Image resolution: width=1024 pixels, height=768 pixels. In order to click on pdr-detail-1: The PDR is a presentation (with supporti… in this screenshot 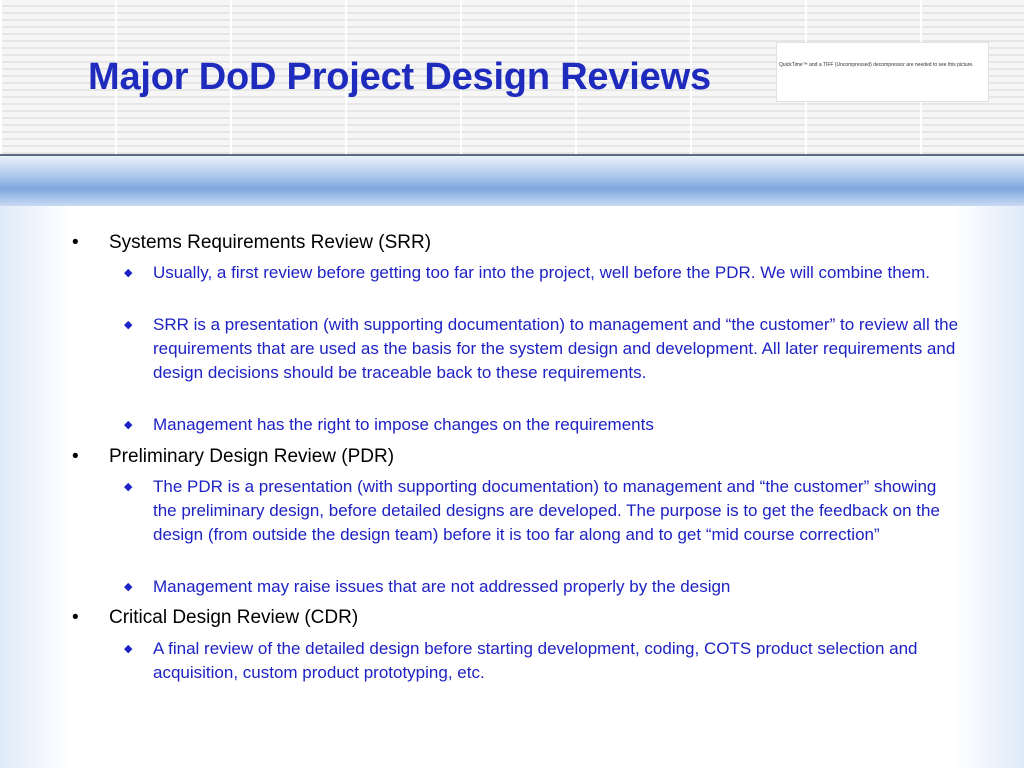, I will do `click(546, 510)`.